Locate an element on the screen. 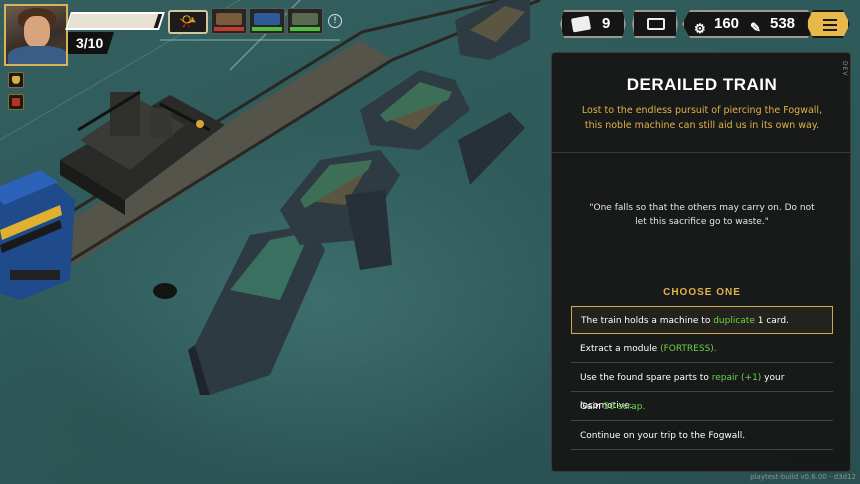 The height and width of the screenshot is (484, 860). gear-resource-icon: ⚙ is located at coordinates (700, 28).